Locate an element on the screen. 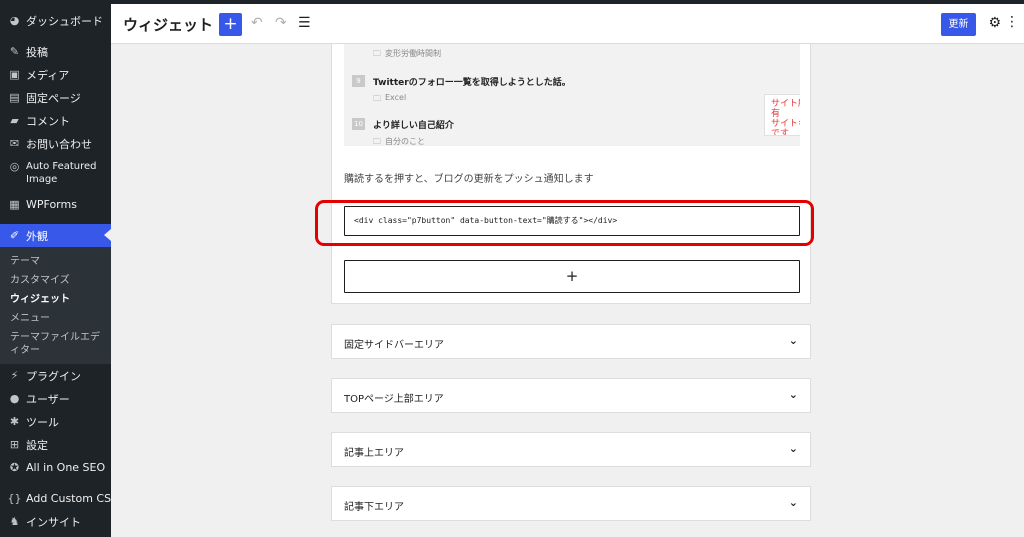  undo-icon: ↶ is located at coordinates (257, 23).